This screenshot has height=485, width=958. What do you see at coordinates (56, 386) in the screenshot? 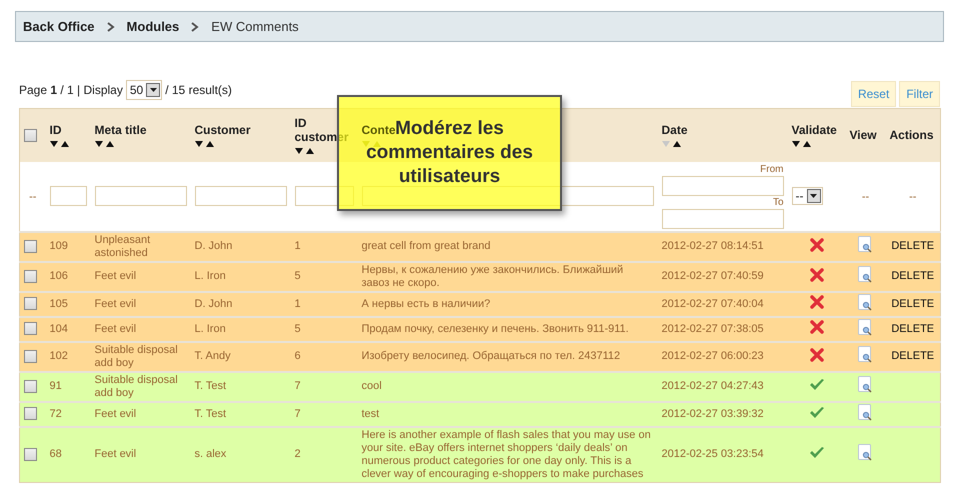
I see `table-cell: 91` at bounding box center [56, 386].